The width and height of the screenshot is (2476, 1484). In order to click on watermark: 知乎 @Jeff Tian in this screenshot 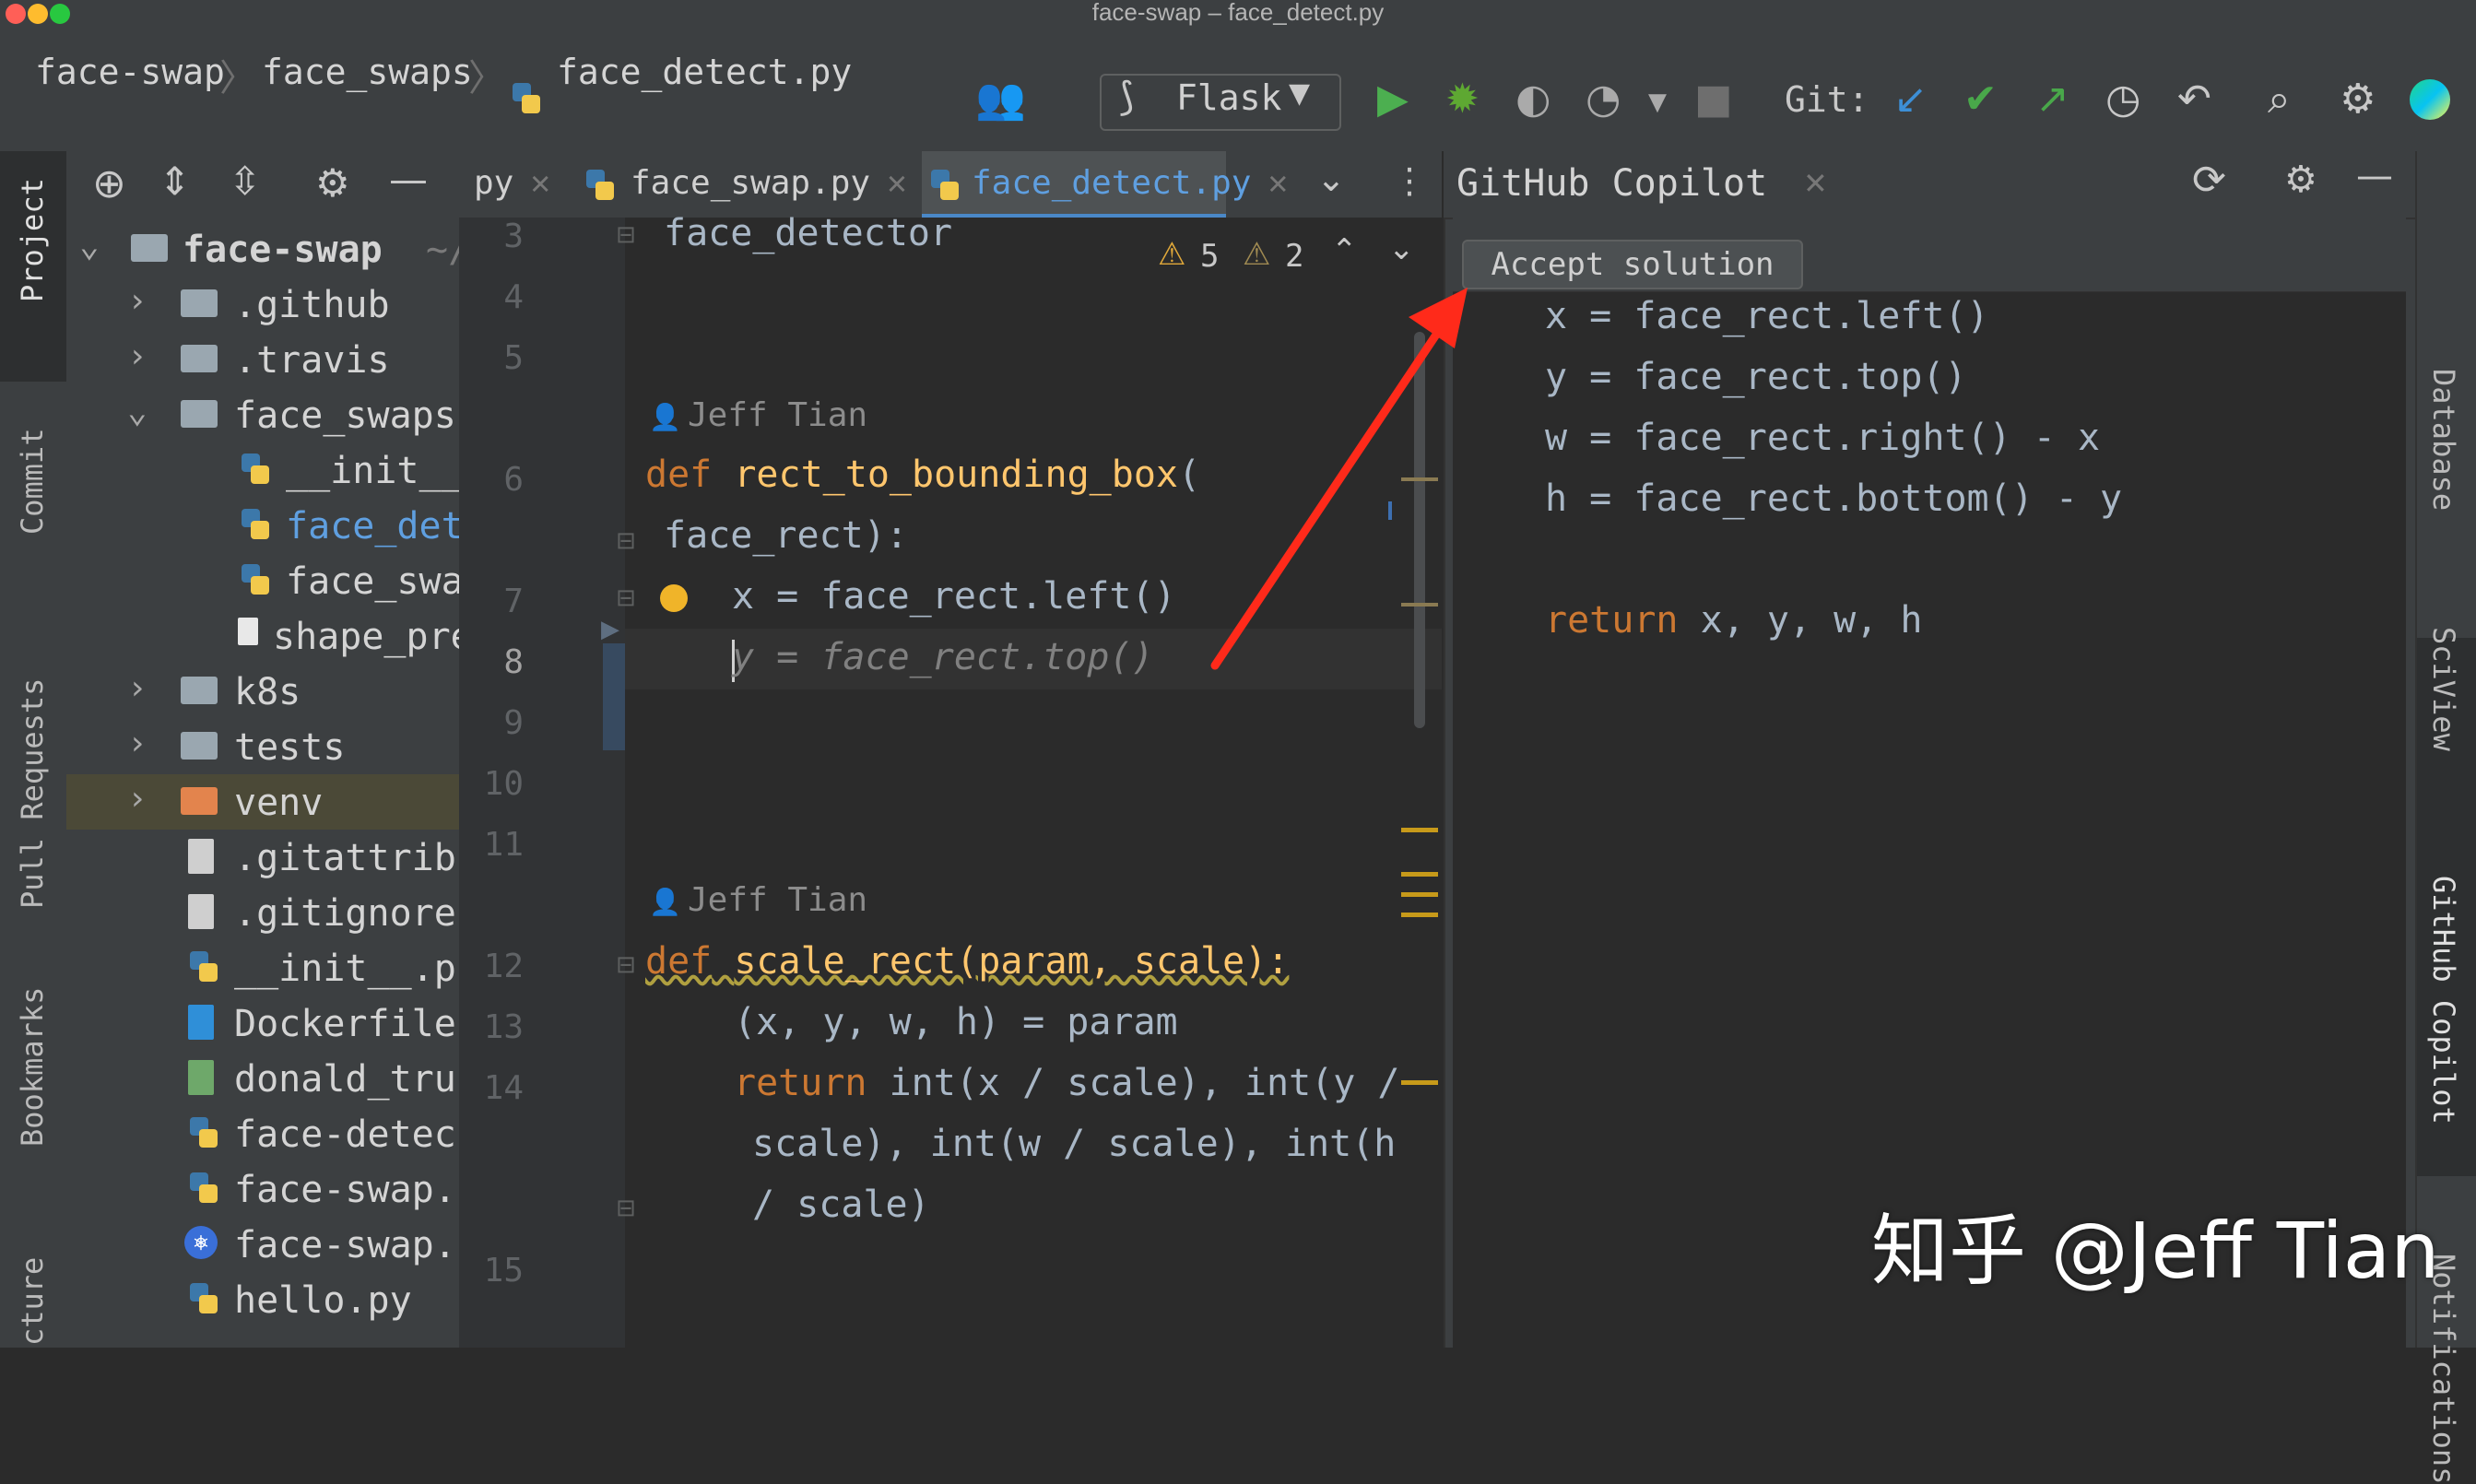, I will do `click(2155, 1251)`.